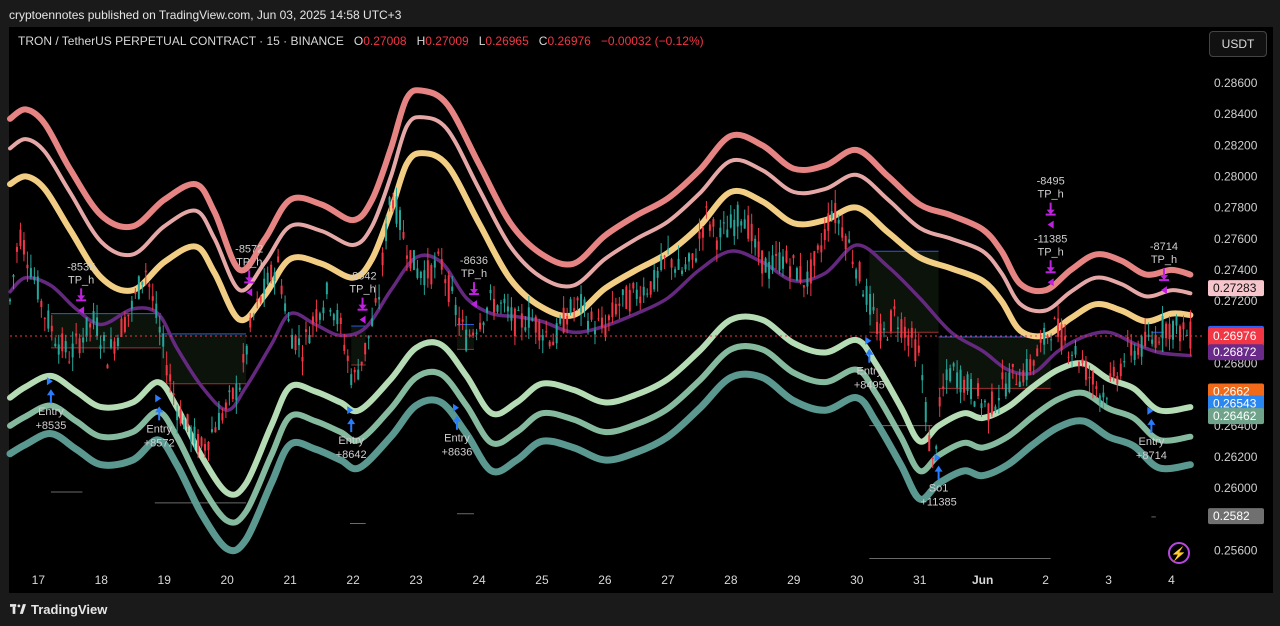 This screenshot has height=626, width=1280. I want to click on y-tick-label: 0.26000, so click(1236, 488).